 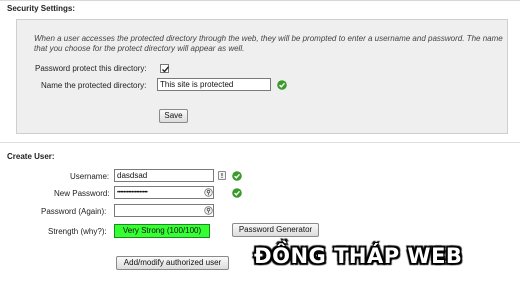 I want to click on top-border, so click(x=260, y=0).